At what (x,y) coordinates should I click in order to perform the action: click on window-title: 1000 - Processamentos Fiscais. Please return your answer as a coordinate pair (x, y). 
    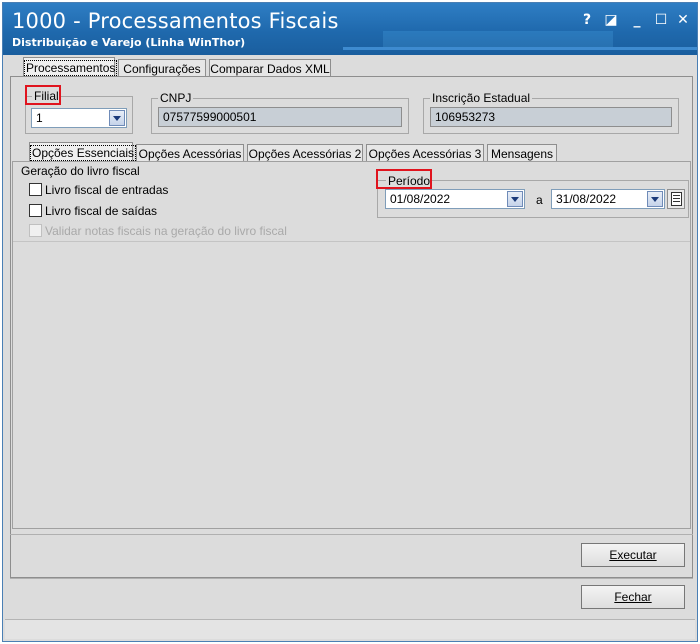
    Looking at the image, I should click on (175, 21).